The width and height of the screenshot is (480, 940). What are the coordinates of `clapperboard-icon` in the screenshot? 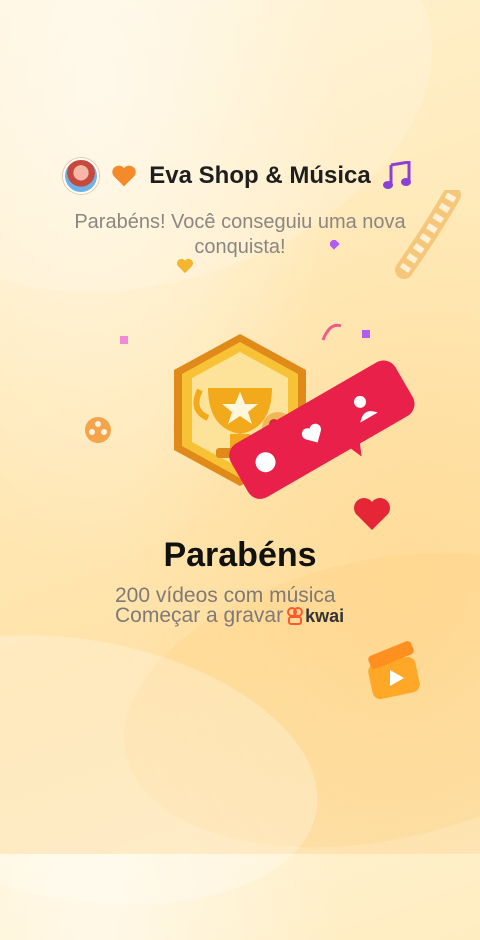 It's located at (394, 670).